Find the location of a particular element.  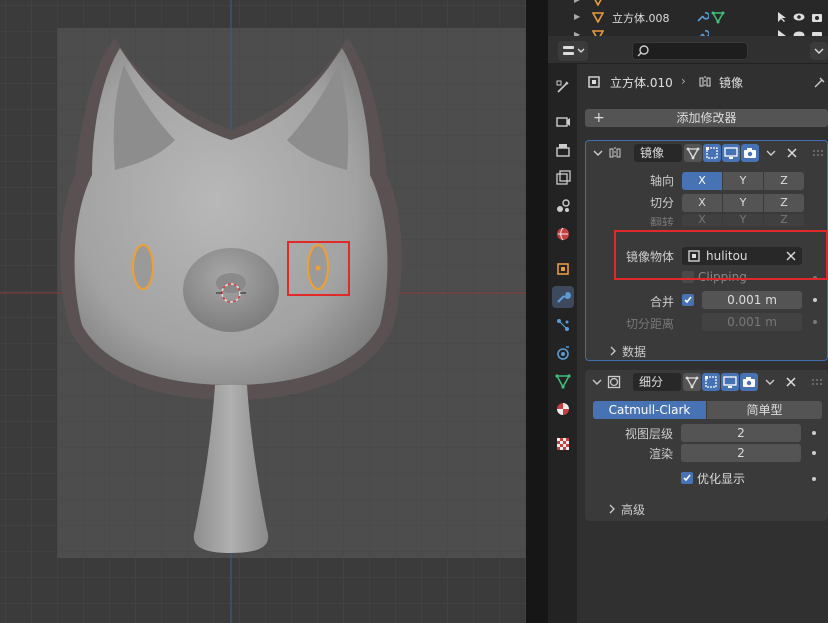

tab-constraints is located at coordinates (563, 381).